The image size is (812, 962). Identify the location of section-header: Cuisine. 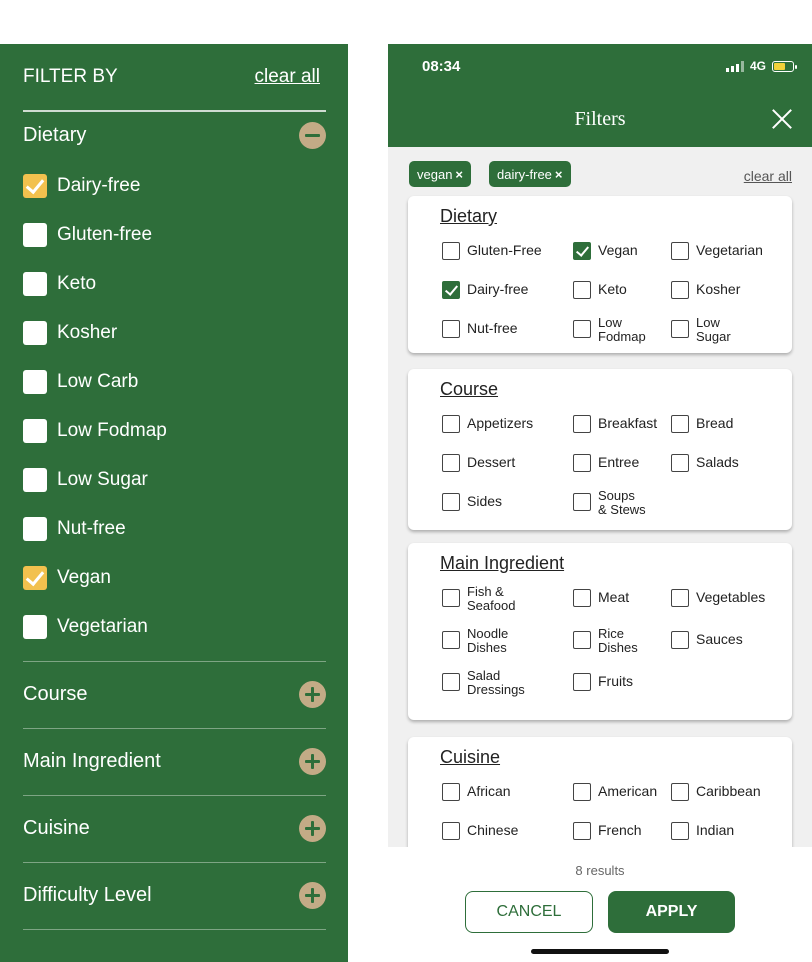
(174, 828).